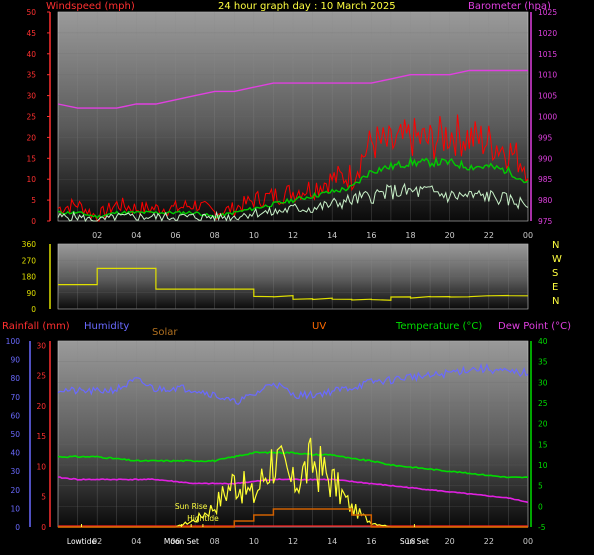 The height and width of the screenshot is (555, 594). What do you see at coordinates (545, 158) in the screenshot?
I see `barometer-tick: 990` at bounding box center [545, 158].